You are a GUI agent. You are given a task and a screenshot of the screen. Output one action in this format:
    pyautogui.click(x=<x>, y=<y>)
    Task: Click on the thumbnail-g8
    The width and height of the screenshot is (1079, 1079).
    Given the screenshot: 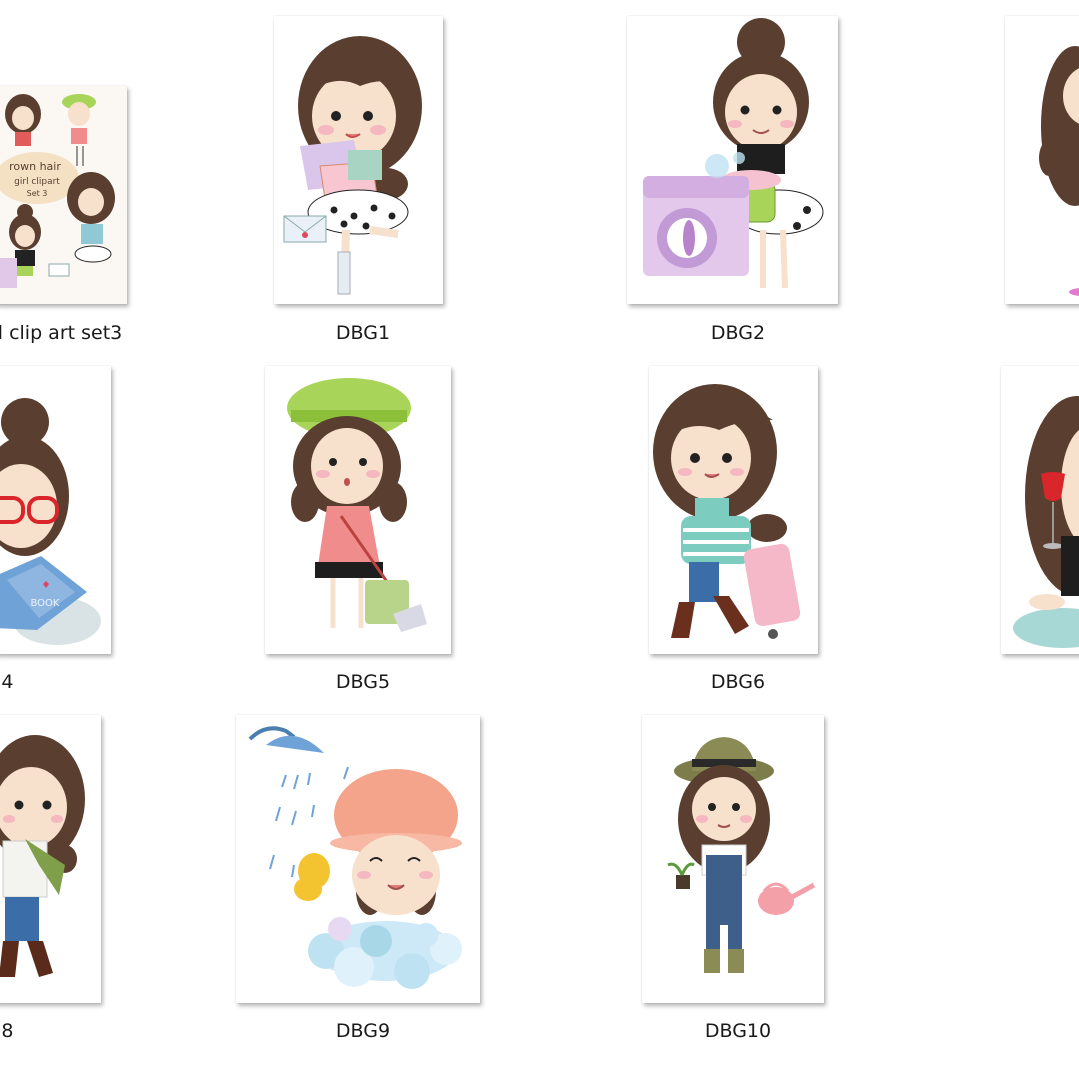 What is the action you would take?
    pyautogui.click(x=50, y=859)
    